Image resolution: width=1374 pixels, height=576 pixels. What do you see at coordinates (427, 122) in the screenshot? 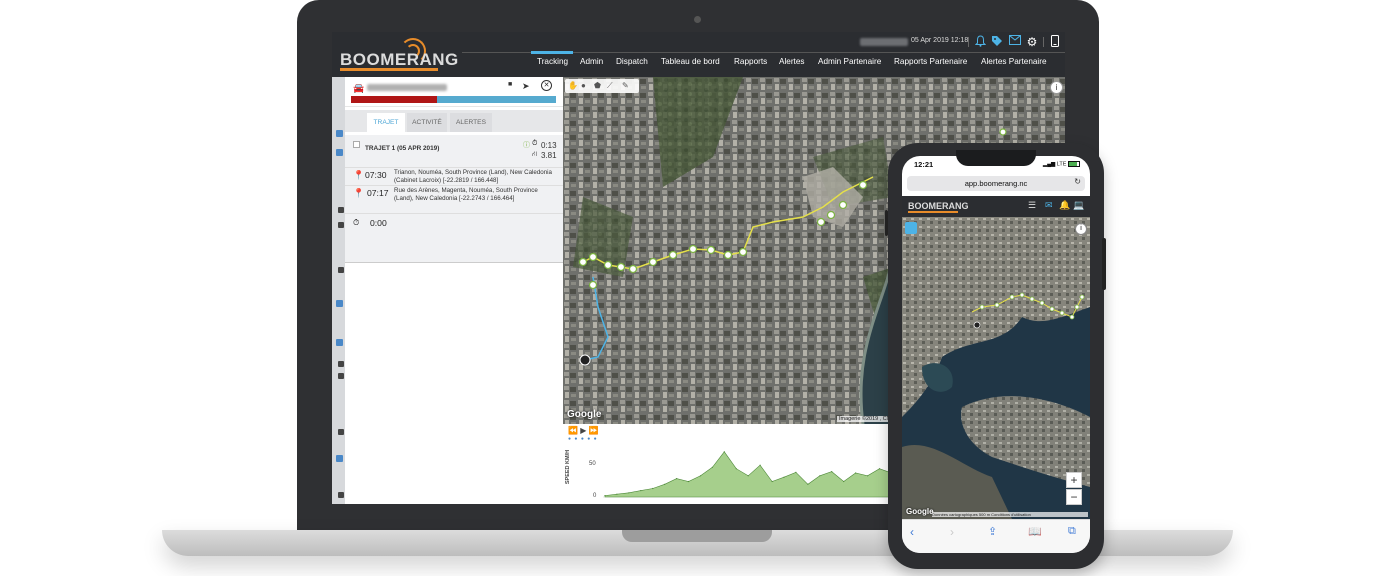
I see `tab-activite: ACTIVITÉ` at bounding box center [427, 122].